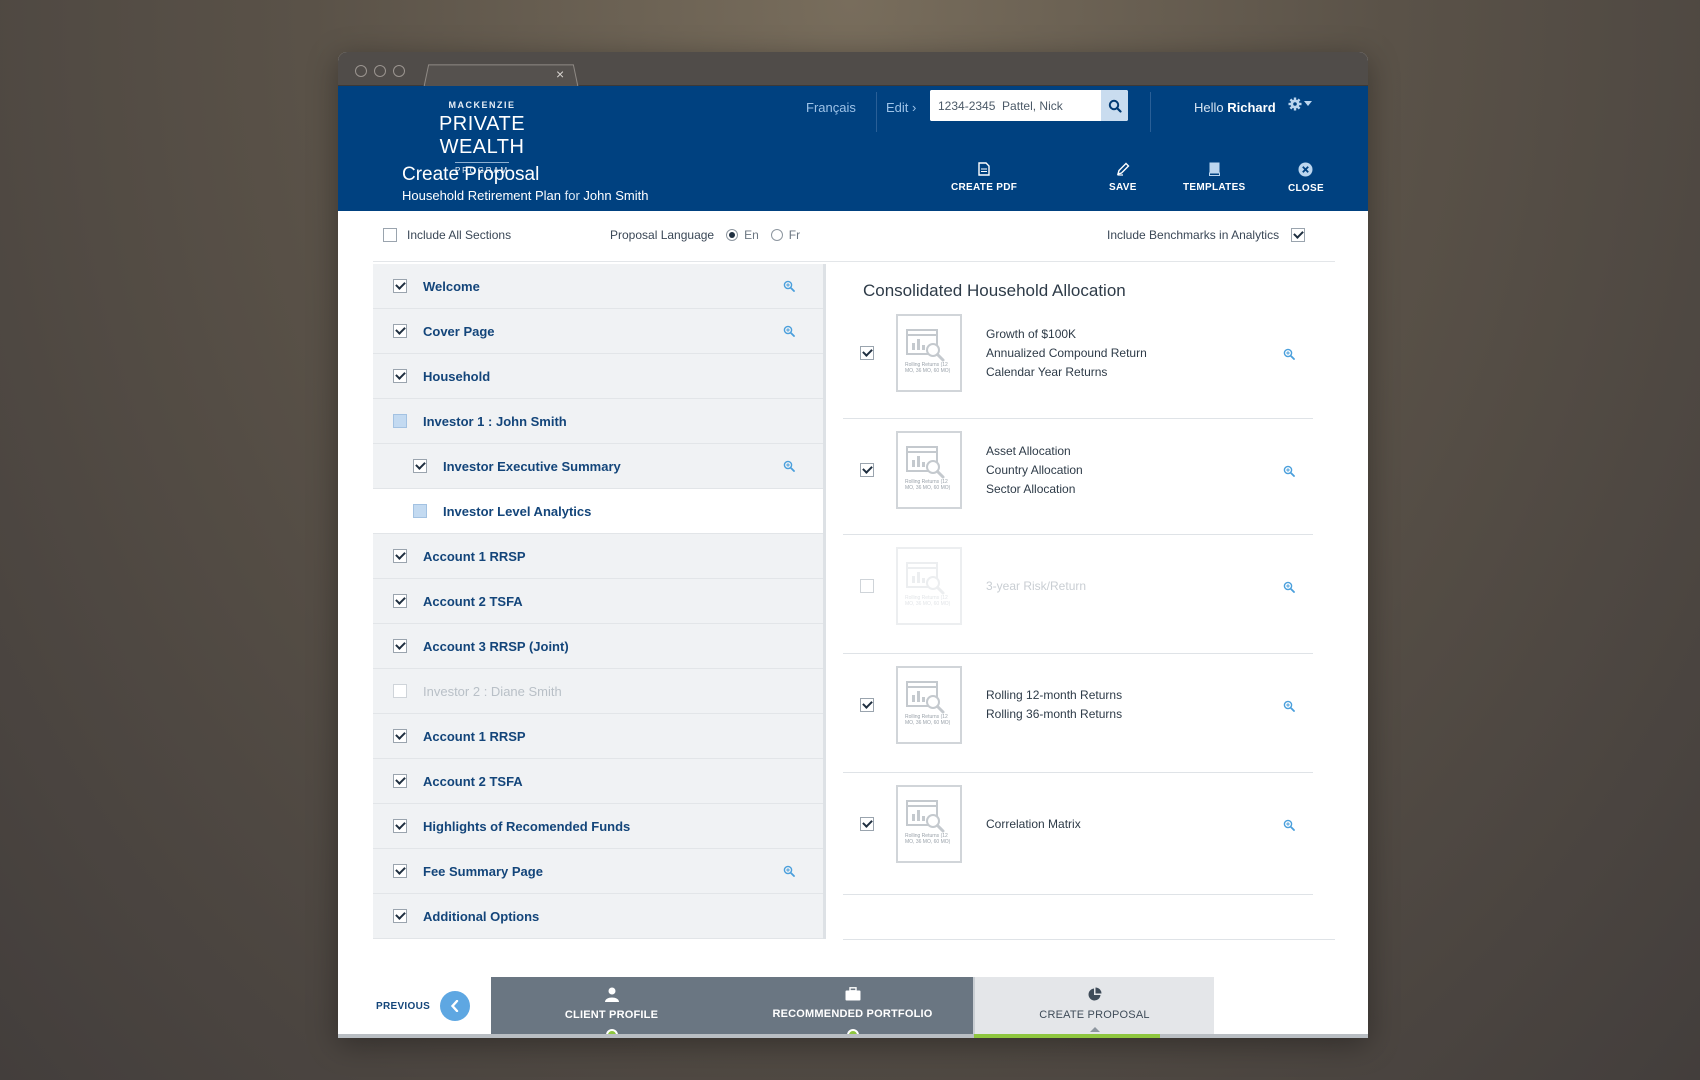 This screenshot has height=1080, width=1700. Describe the element at coordinates (492, 691) in the screenshot. I see `section-label: Investor 2 : Diane Smith` at that location.